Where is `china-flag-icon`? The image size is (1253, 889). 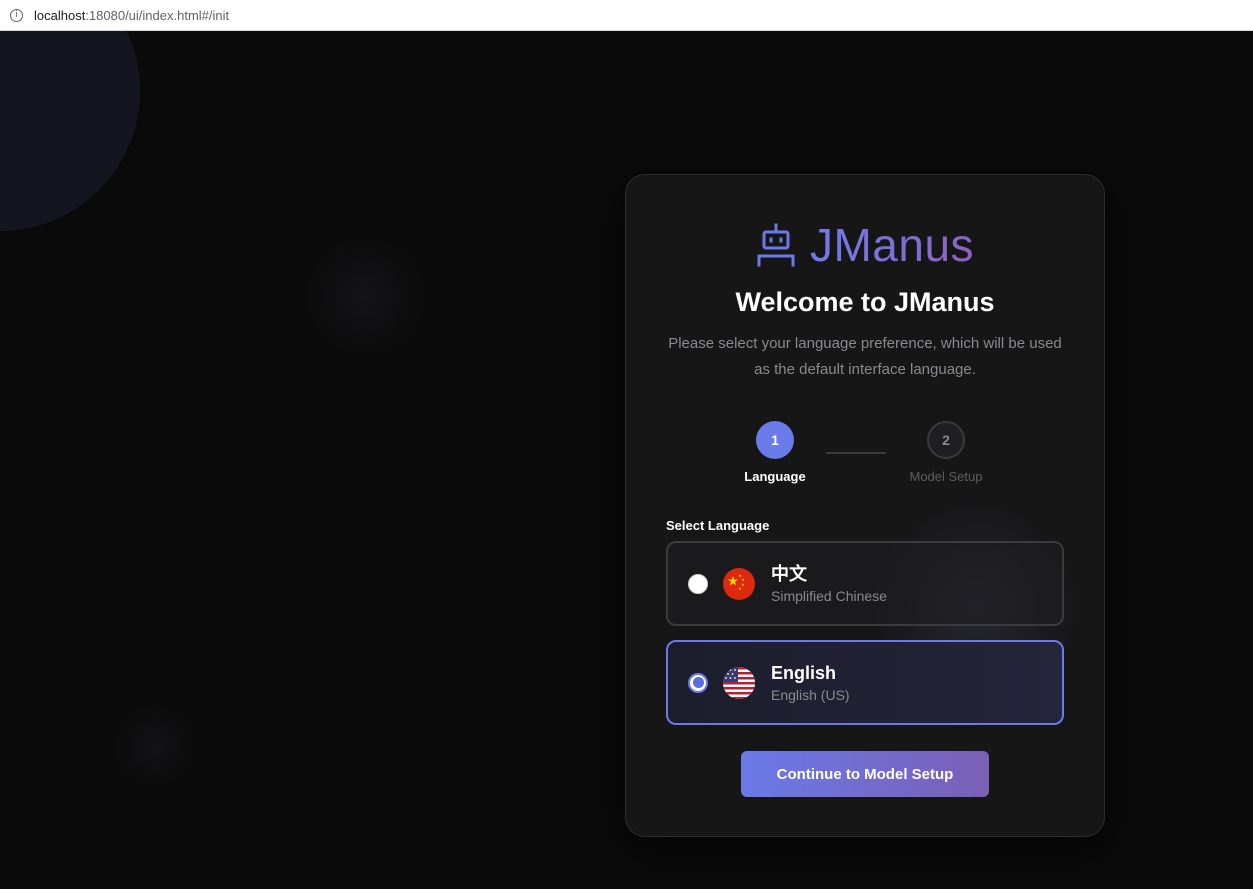
china-flag-icon is located at coordinates (739, 583).